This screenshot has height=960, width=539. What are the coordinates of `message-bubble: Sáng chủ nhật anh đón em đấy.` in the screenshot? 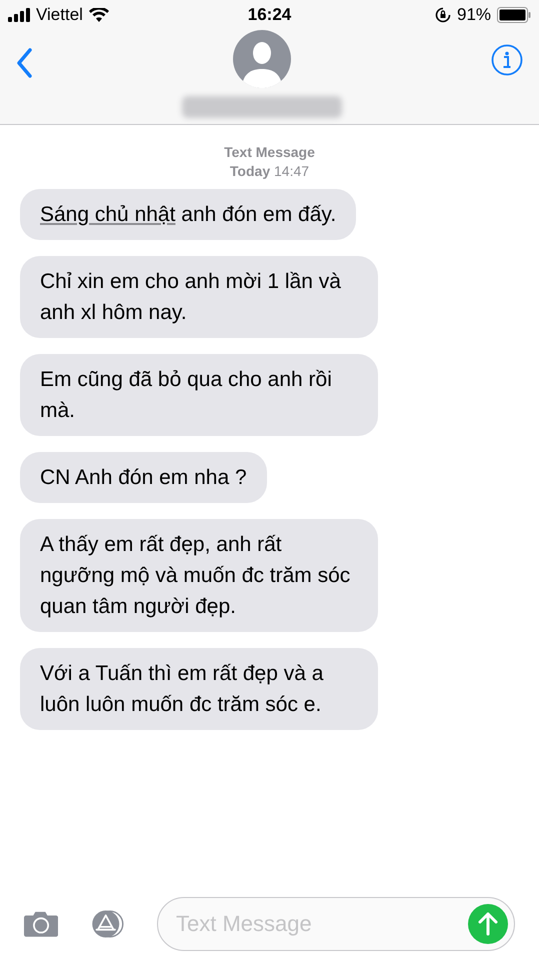 It's located at (188, 214).